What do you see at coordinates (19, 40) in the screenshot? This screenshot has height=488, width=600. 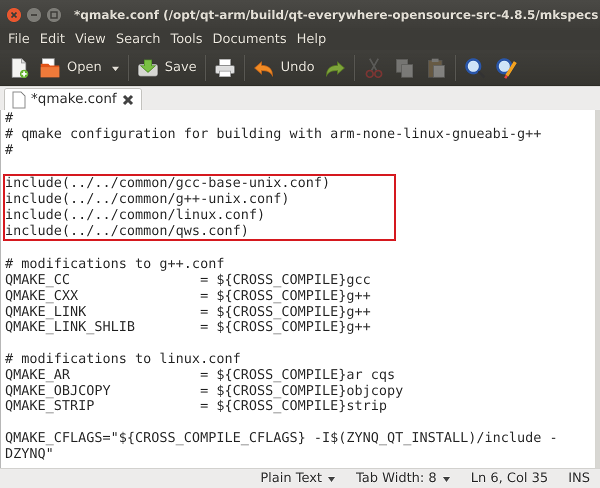 I see `menu-item: File` at bounding box center [19, 40].